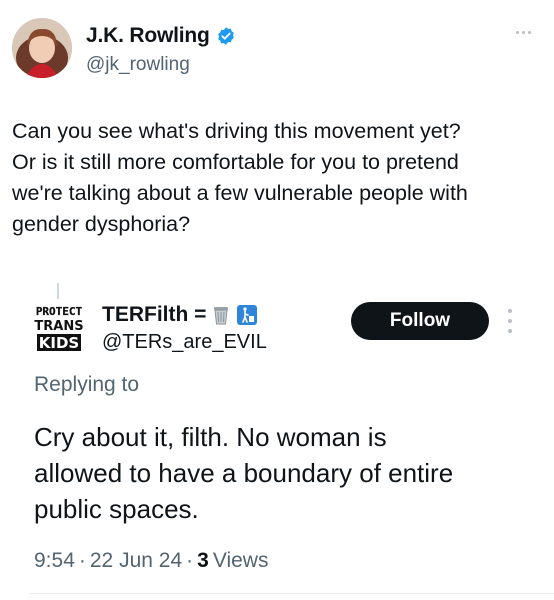  What do you see at coordinates (148, 36) in the screenshot?
I see `author-name-text: J.K. Rowling` at bounding box center [148, 36].